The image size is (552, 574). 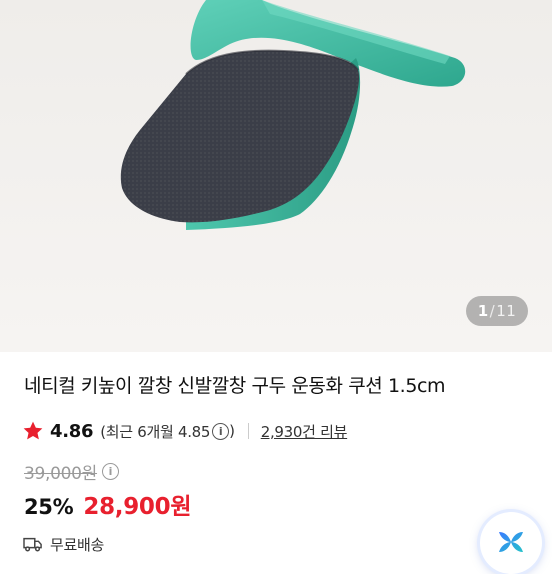 What do you see at coordinates (61, 473) in the screenshot?
I see `original-price: 39,000원` at bounding box center [61, 473].